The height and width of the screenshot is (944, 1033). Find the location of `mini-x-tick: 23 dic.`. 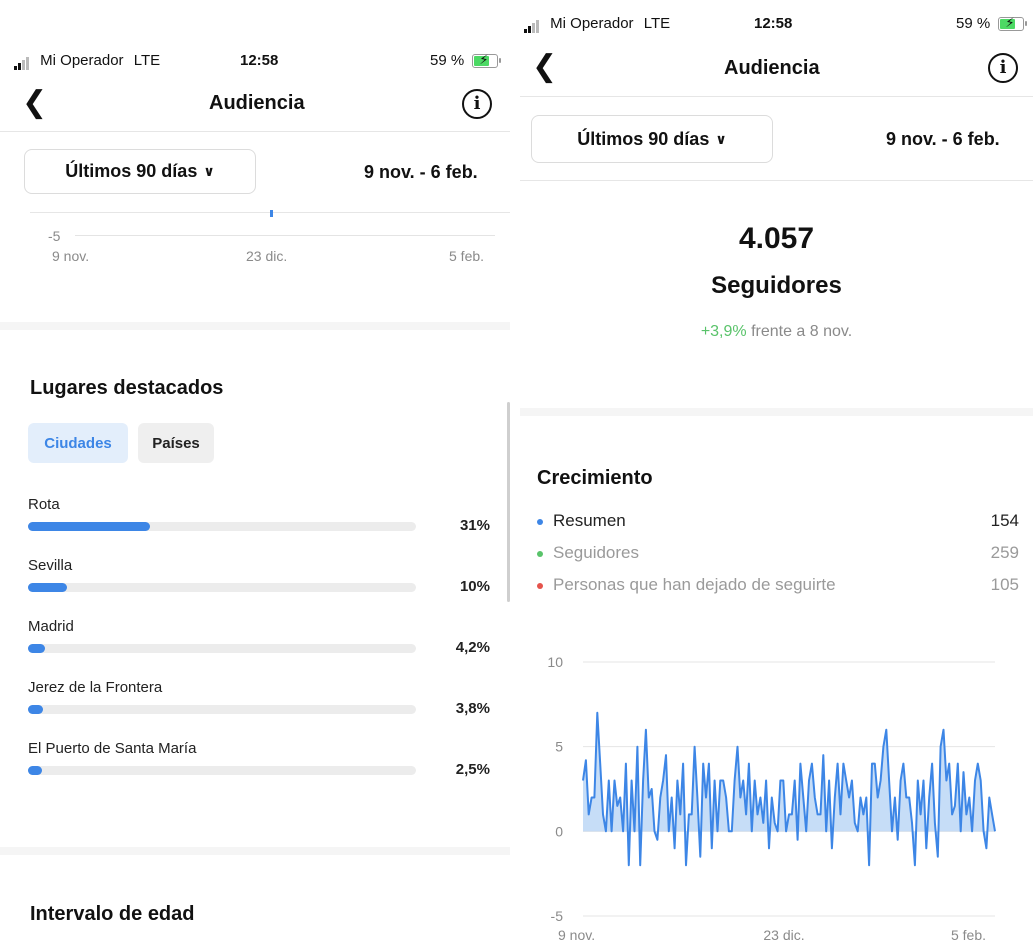

mini-x-tick: 23 dic. is located at coordinates (267, 256).